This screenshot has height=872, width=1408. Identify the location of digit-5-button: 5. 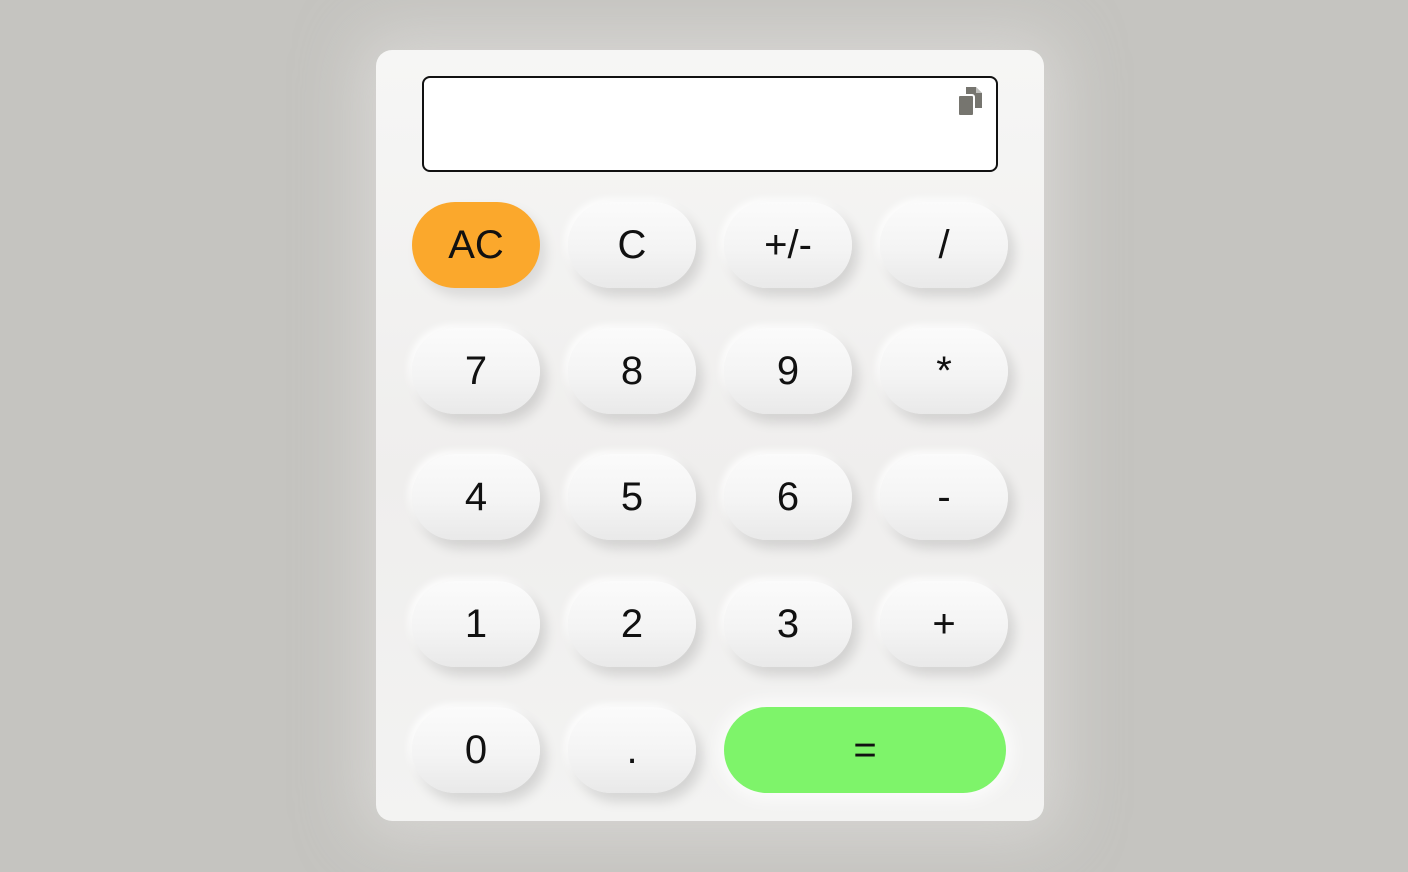
(632, 497).